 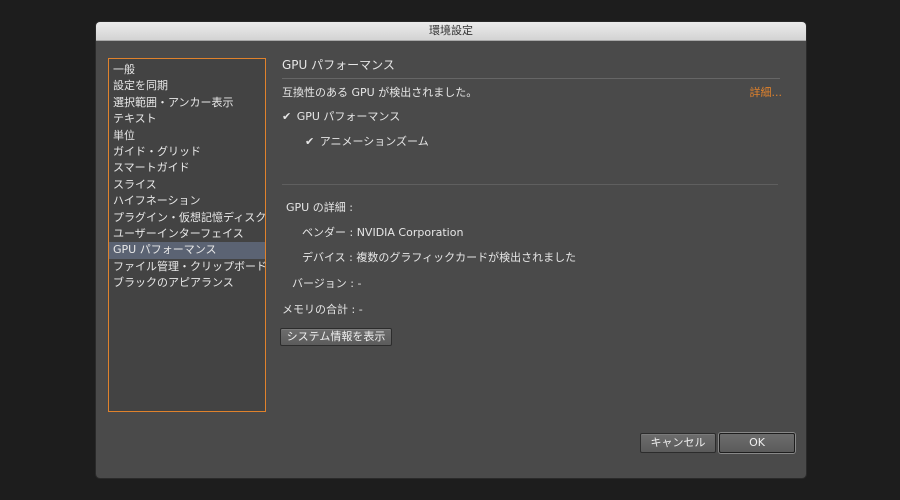 I want to click on sidebar-item: ハイフネーション, so click(x=187, y=201).